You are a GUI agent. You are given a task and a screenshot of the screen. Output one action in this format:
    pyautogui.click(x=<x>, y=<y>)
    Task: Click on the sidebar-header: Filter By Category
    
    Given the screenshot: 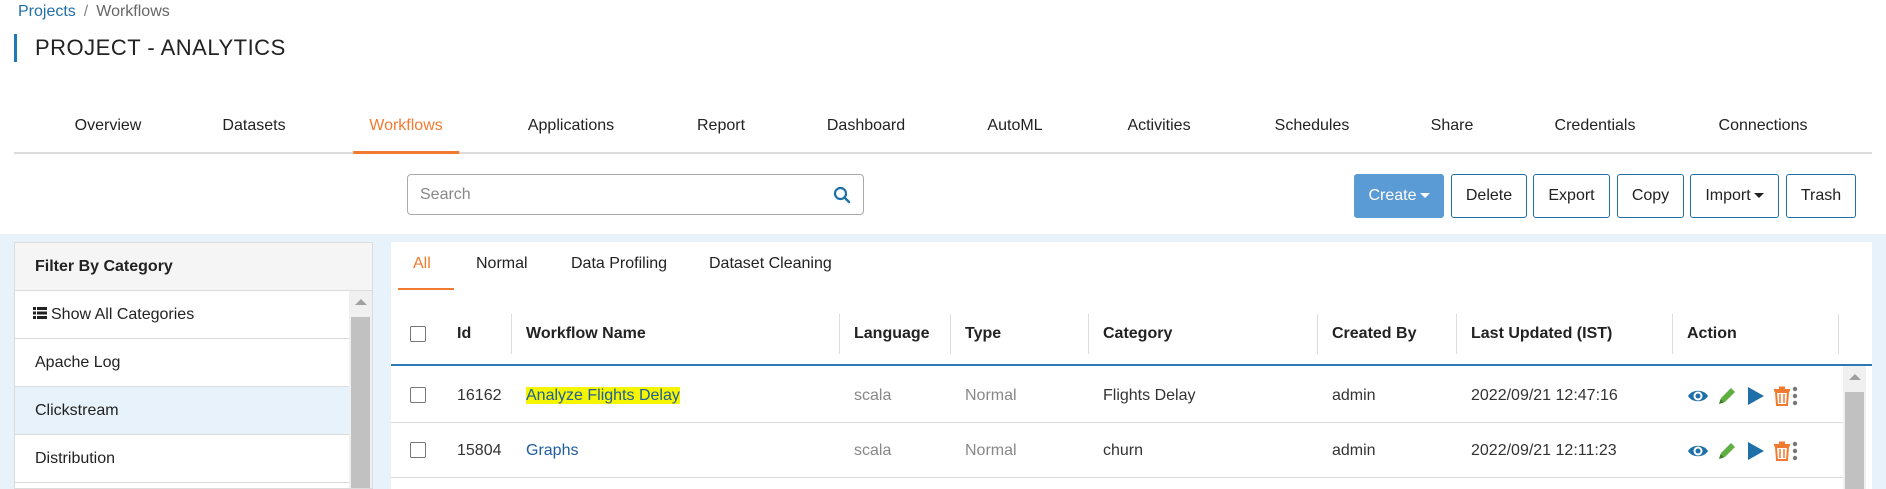 What is the action you would take?
    pyautogui.click(x=193, y=267)
    